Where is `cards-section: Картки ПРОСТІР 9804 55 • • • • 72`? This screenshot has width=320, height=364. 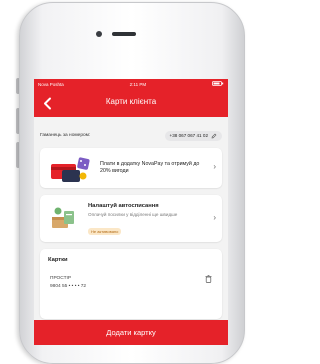
cards-section: Картки ПРОСТІР 9804 55 • • • • 72 is located at coordinates (131, 284).